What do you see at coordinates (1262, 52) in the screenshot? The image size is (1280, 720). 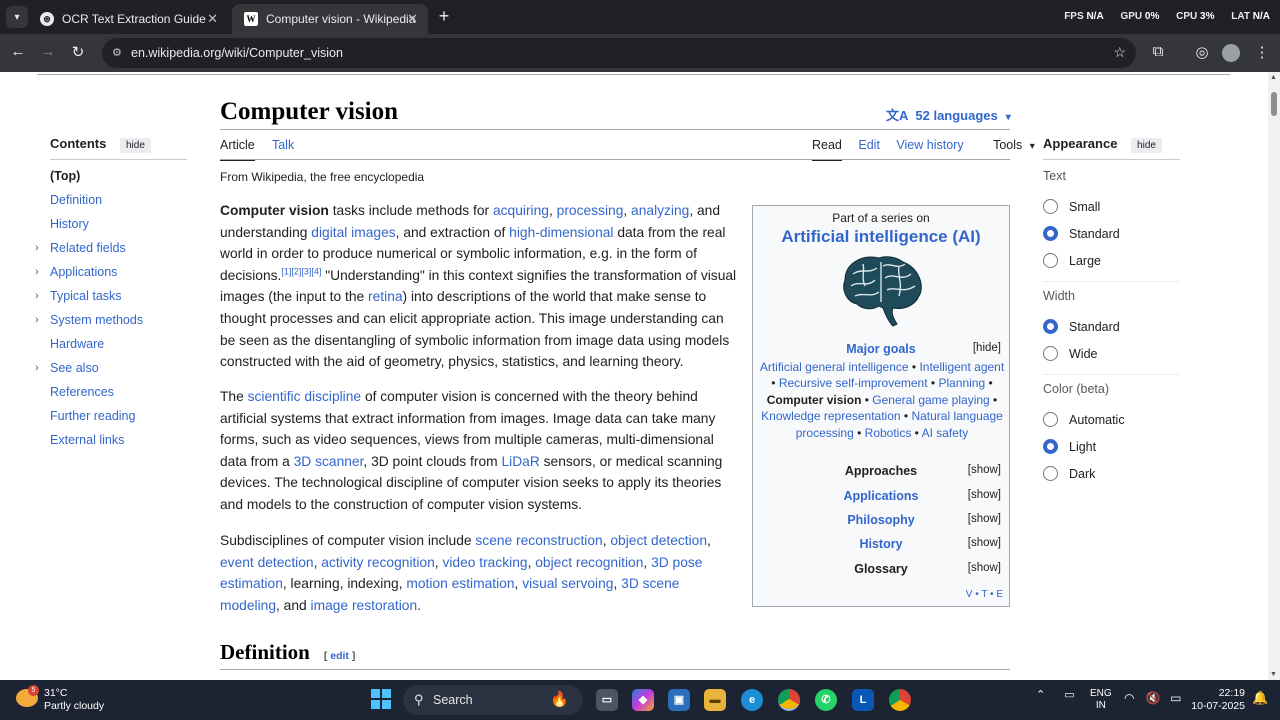 I see `menu-icon: ⋮` at bounding box center [1262, 52].